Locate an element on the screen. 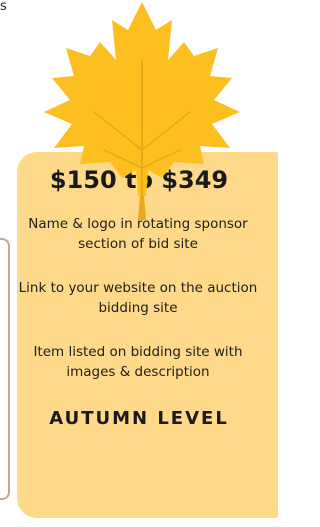 This screenshot has height=527, width=320. cut-off-text-fragment: s is located at coordinates (3, 7).